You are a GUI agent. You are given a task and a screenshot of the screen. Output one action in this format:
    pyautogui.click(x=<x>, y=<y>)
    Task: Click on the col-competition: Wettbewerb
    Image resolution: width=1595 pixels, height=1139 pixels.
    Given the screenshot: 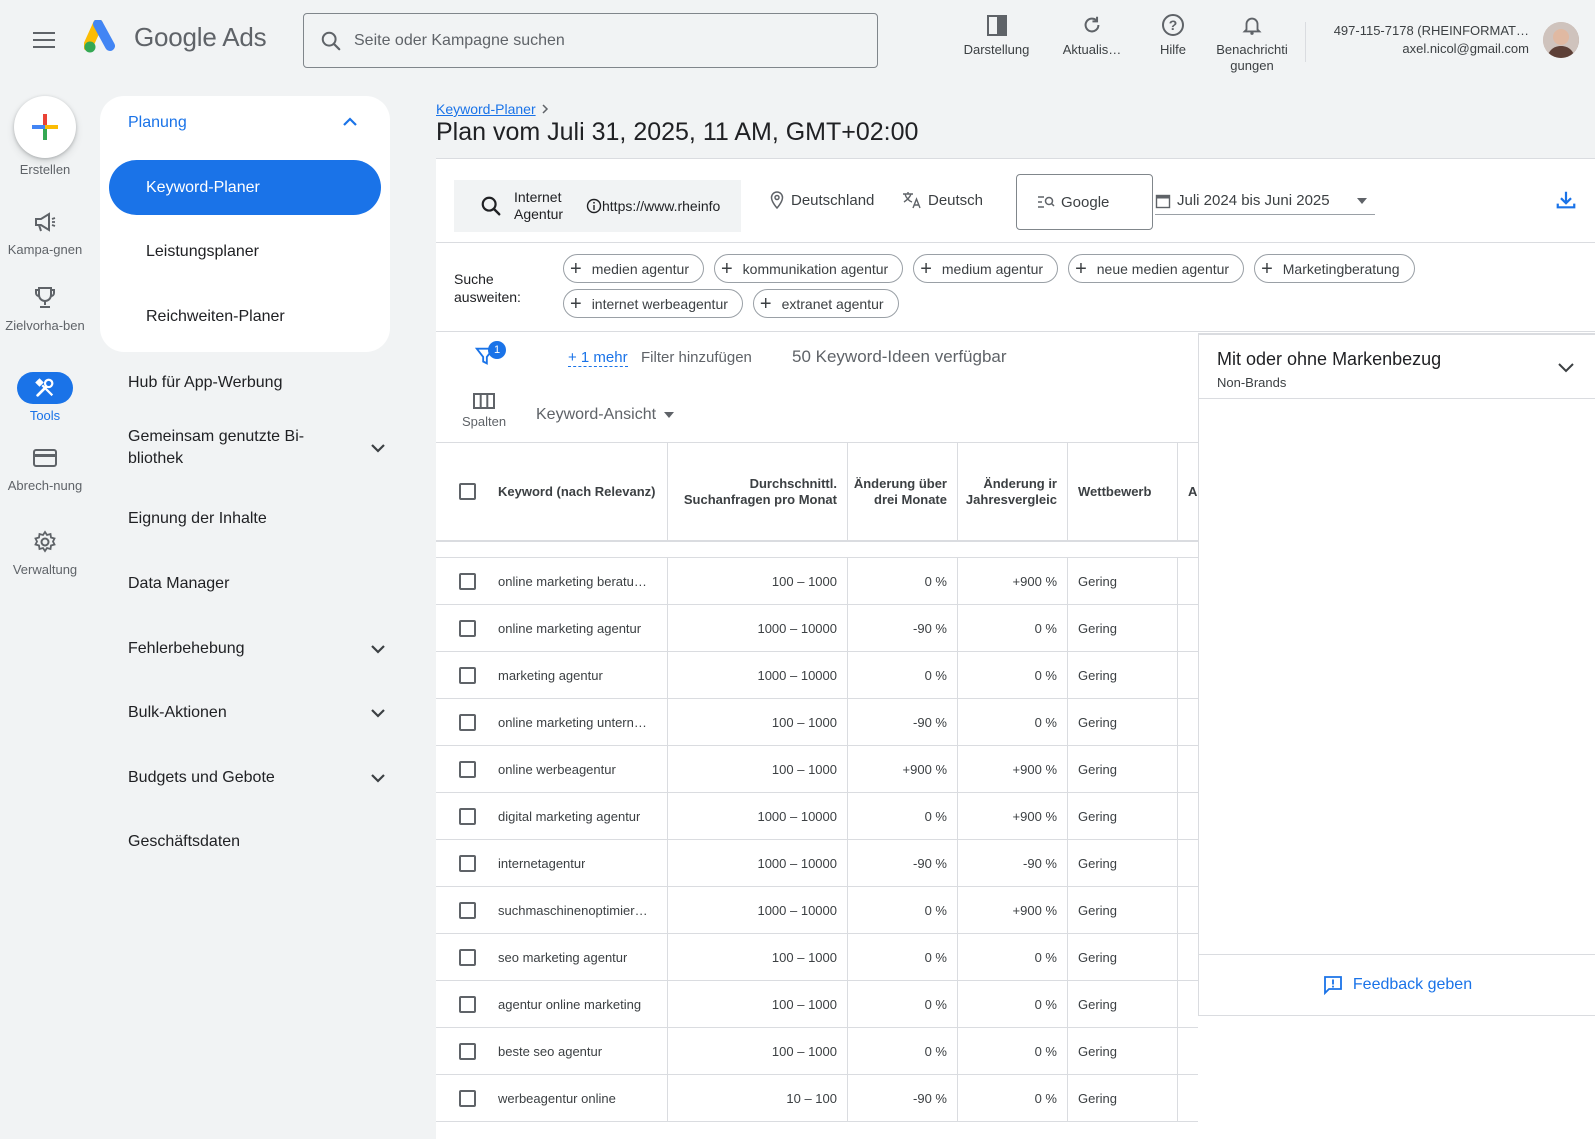 What is the action you would take?
    pyautogui.click(x=1123, y=491)
    